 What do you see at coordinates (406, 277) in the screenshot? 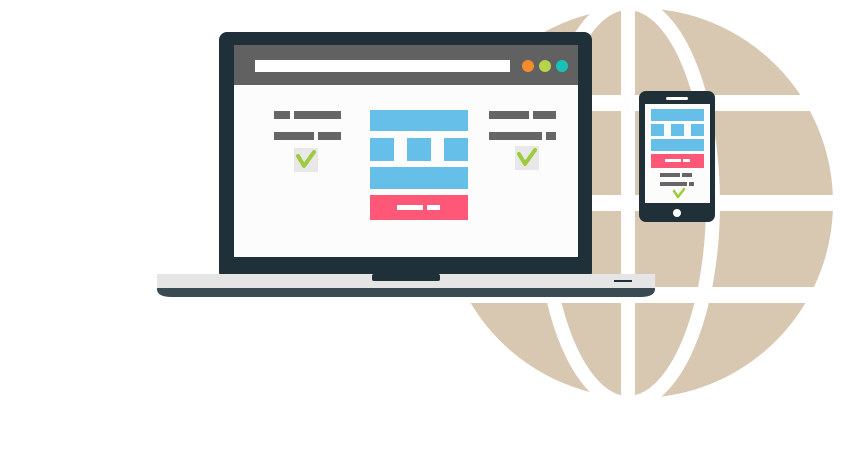
I see `laptop-hinge-notch` at bounding box center [406, 277].